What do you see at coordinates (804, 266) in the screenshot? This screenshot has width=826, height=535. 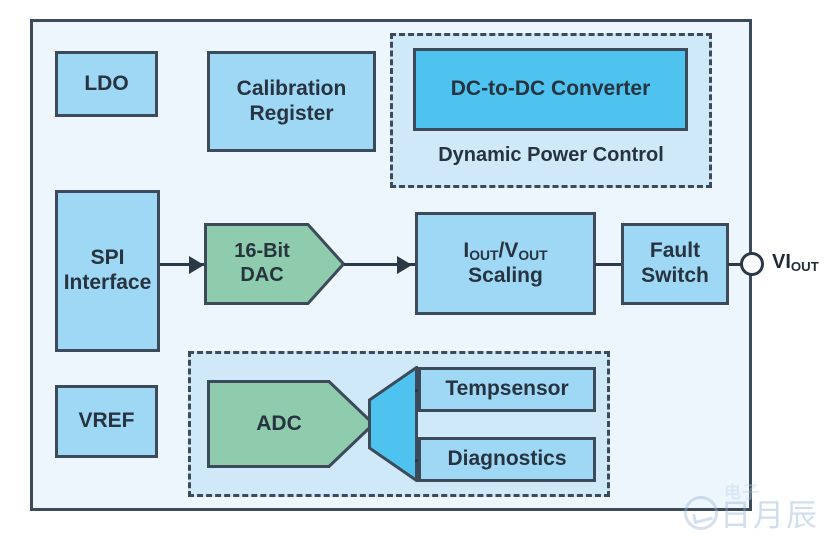 I see `vi-out-subscript: OUT` at bounding box center [804, 266].